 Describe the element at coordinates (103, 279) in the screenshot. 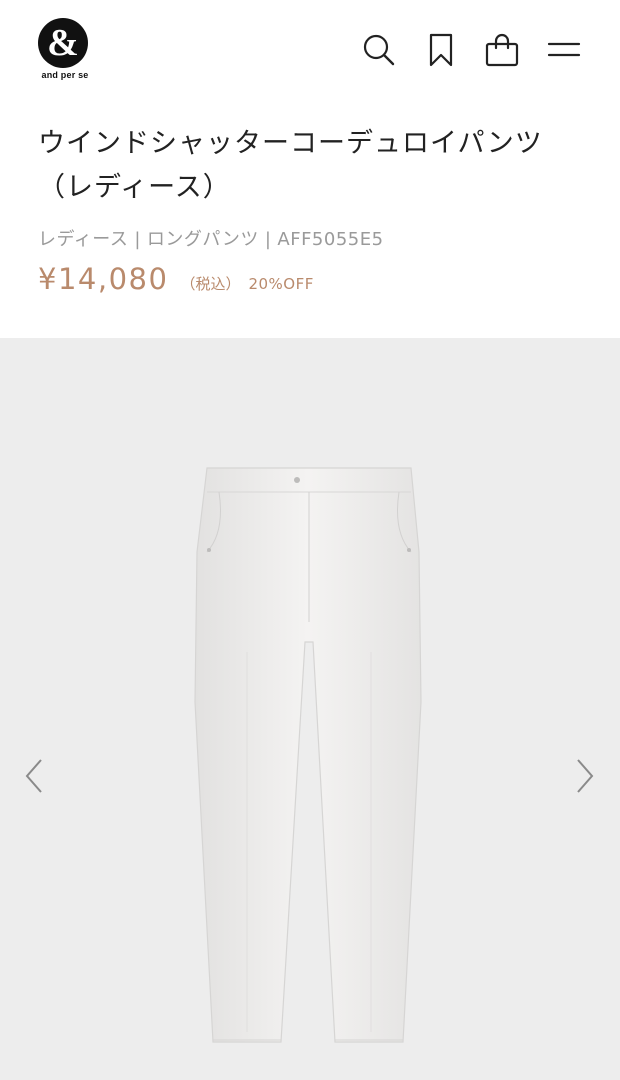

I see `price-value: ¥14,080` at that location.